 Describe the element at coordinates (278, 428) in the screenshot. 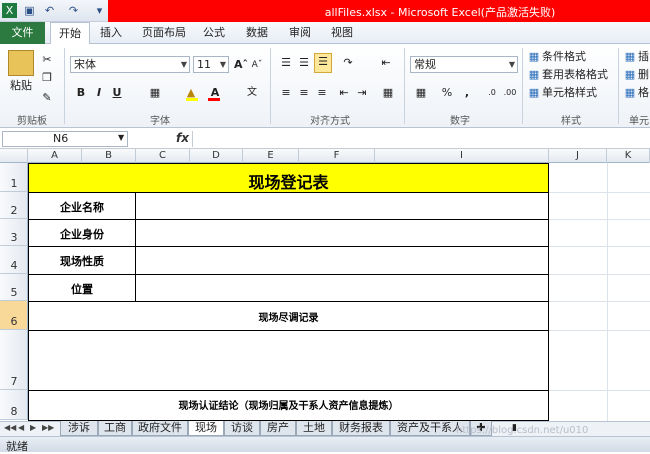

I see `sheet-tab: 房产` at that location.